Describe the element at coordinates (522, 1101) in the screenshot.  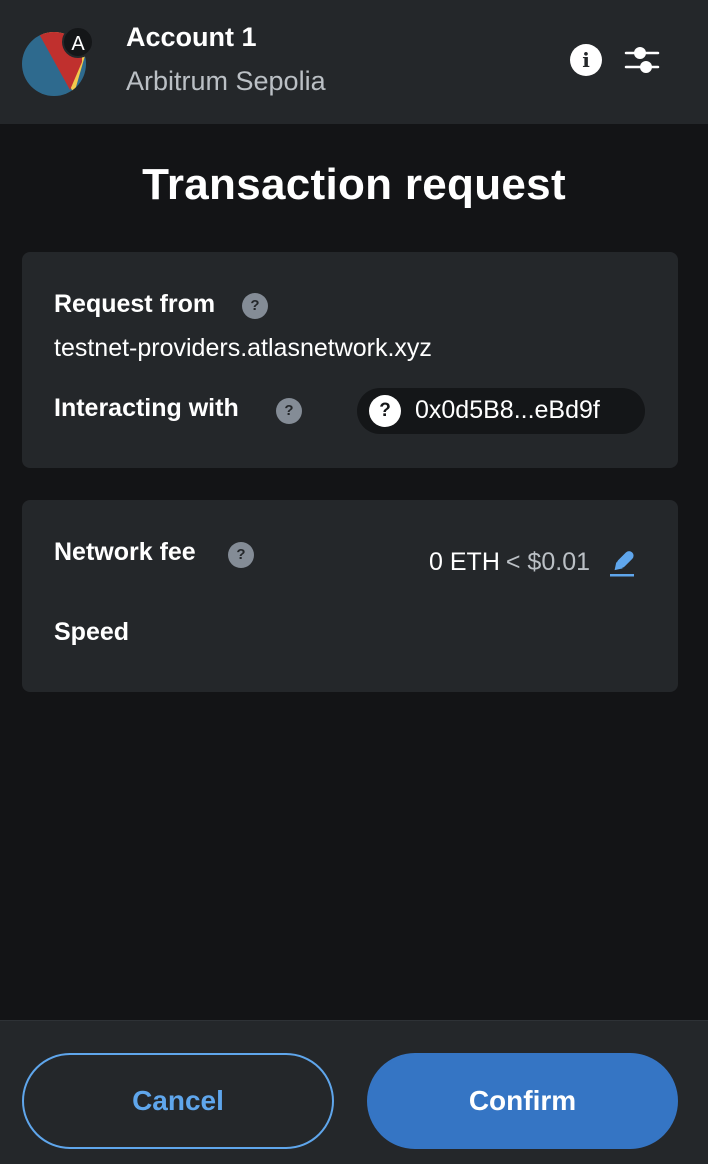
I see `confirm-button: Confirm` at that location.